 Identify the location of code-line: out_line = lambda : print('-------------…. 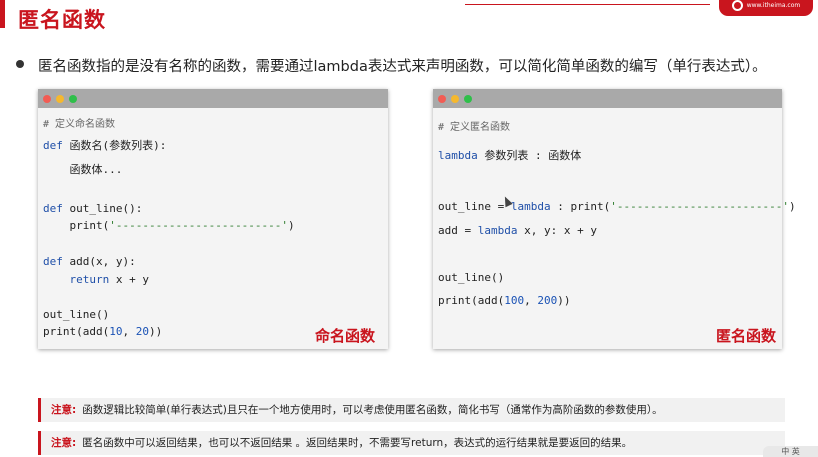
(617, 206).